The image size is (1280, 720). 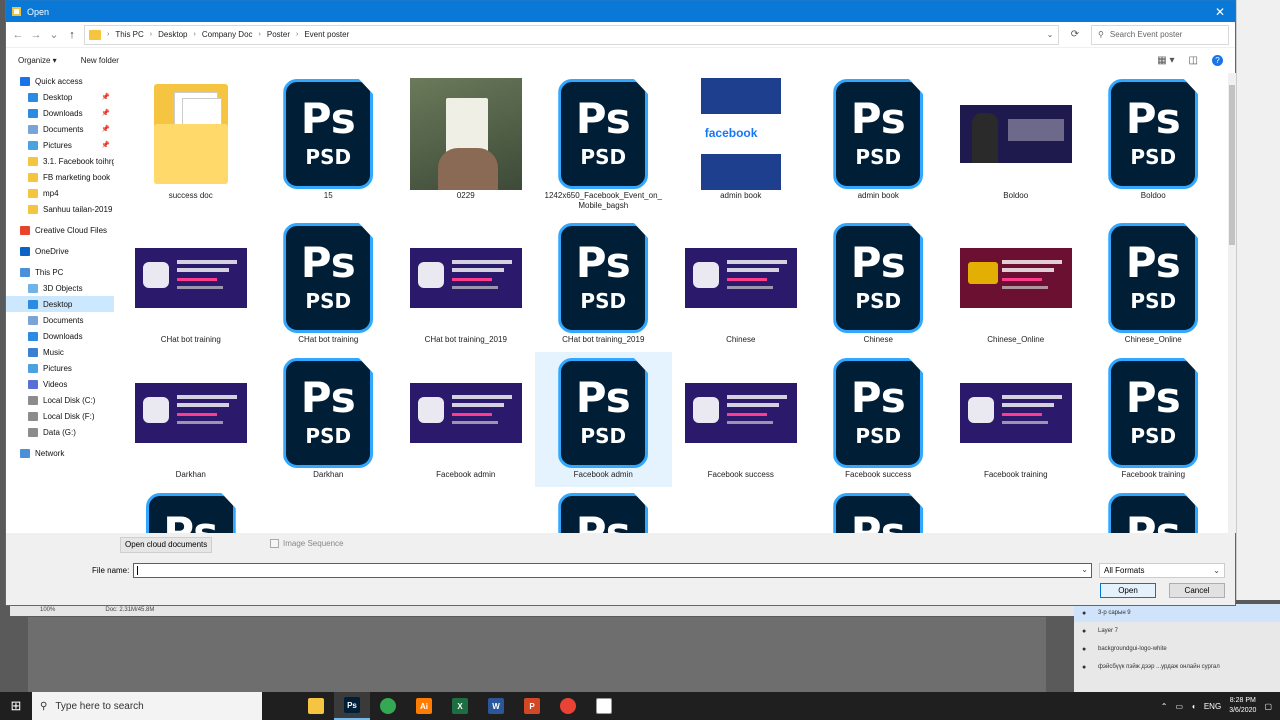 What do you see at coordinates (466, 419) in the screenshot?
I see `file-item: Facebook admin` at bounding box center [466, 419].